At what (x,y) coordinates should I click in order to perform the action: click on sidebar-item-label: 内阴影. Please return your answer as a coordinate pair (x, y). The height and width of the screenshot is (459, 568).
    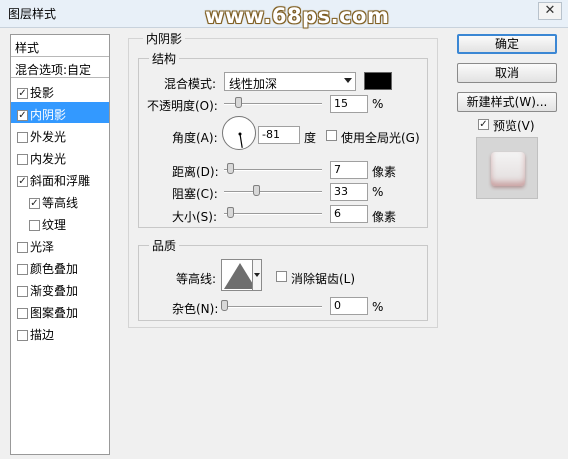
    Looking at the image, I should click on (48, 115).